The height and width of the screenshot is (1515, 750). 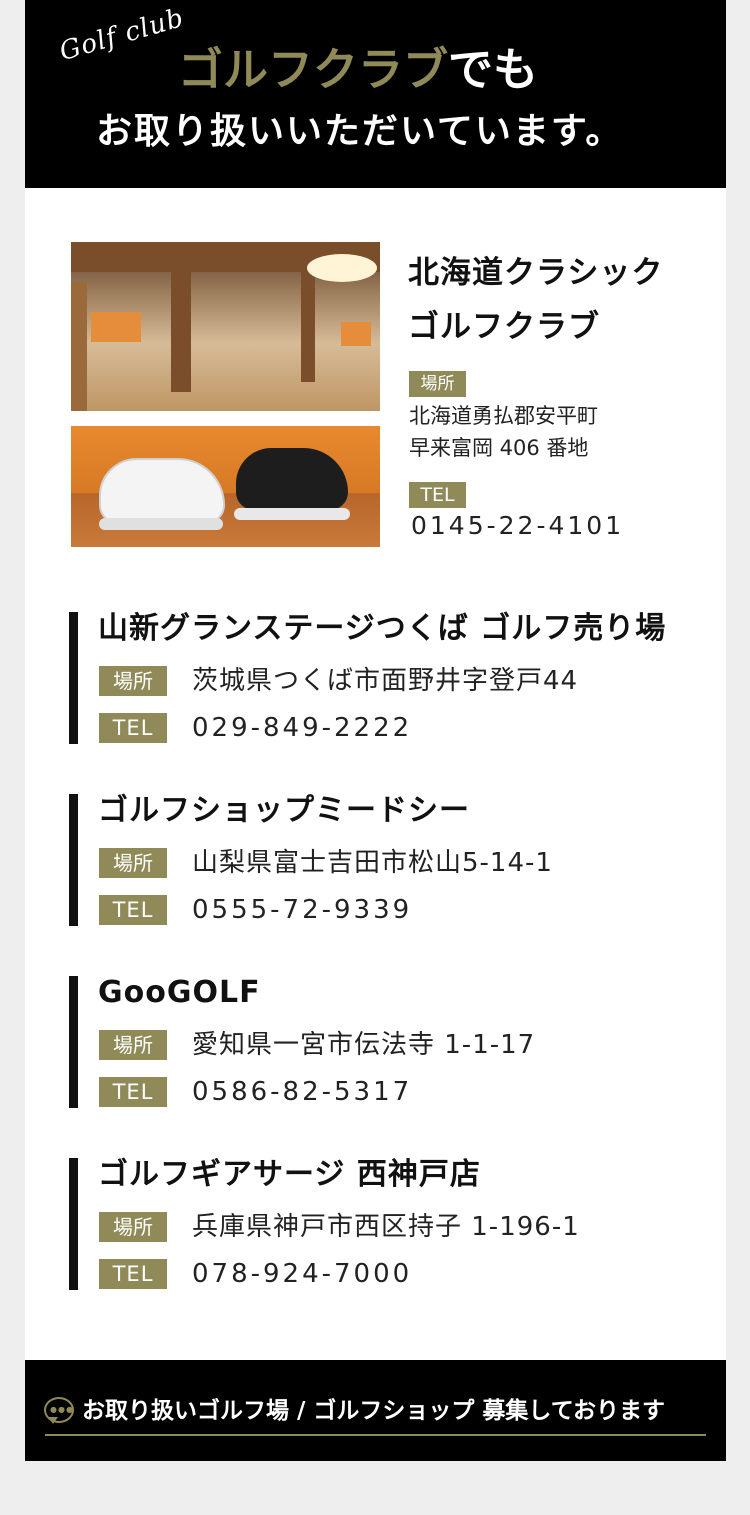 I want to click on recruit-banner: ●●● お取り扱いゴルフ場 / ゴルフショップ 募集しております, so click(x=375, y=1410).